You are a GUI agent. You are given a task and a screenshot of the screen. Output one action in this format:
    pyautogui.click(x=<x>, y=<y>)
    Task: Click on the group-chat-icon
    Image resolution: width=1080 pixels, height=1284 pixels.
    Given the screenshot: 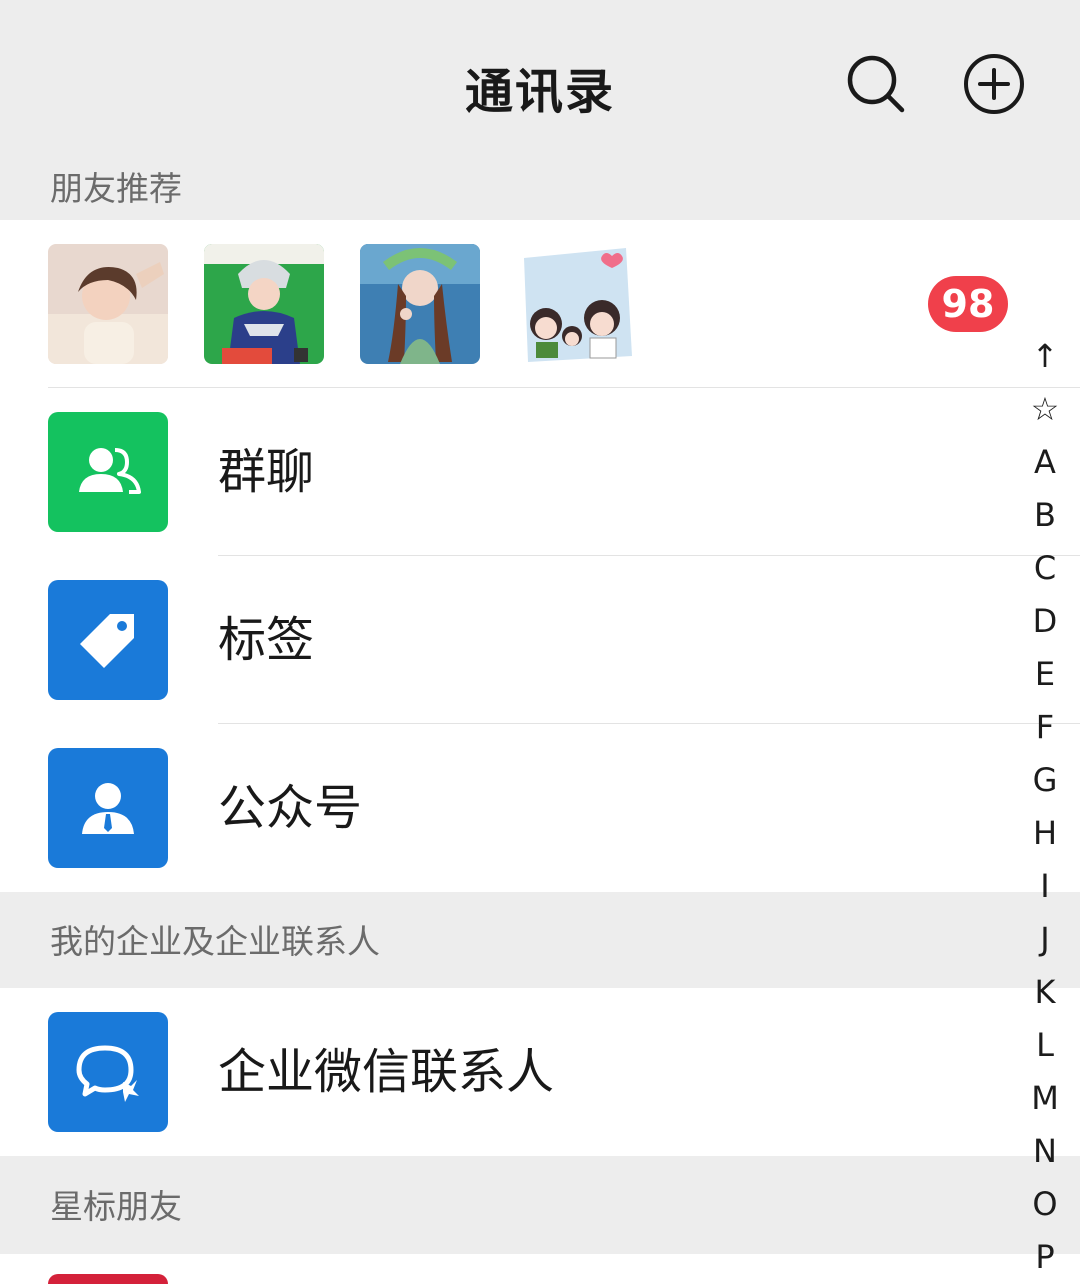 What is the action you would take?
    pyautogui.click(x=108, y=472)
    